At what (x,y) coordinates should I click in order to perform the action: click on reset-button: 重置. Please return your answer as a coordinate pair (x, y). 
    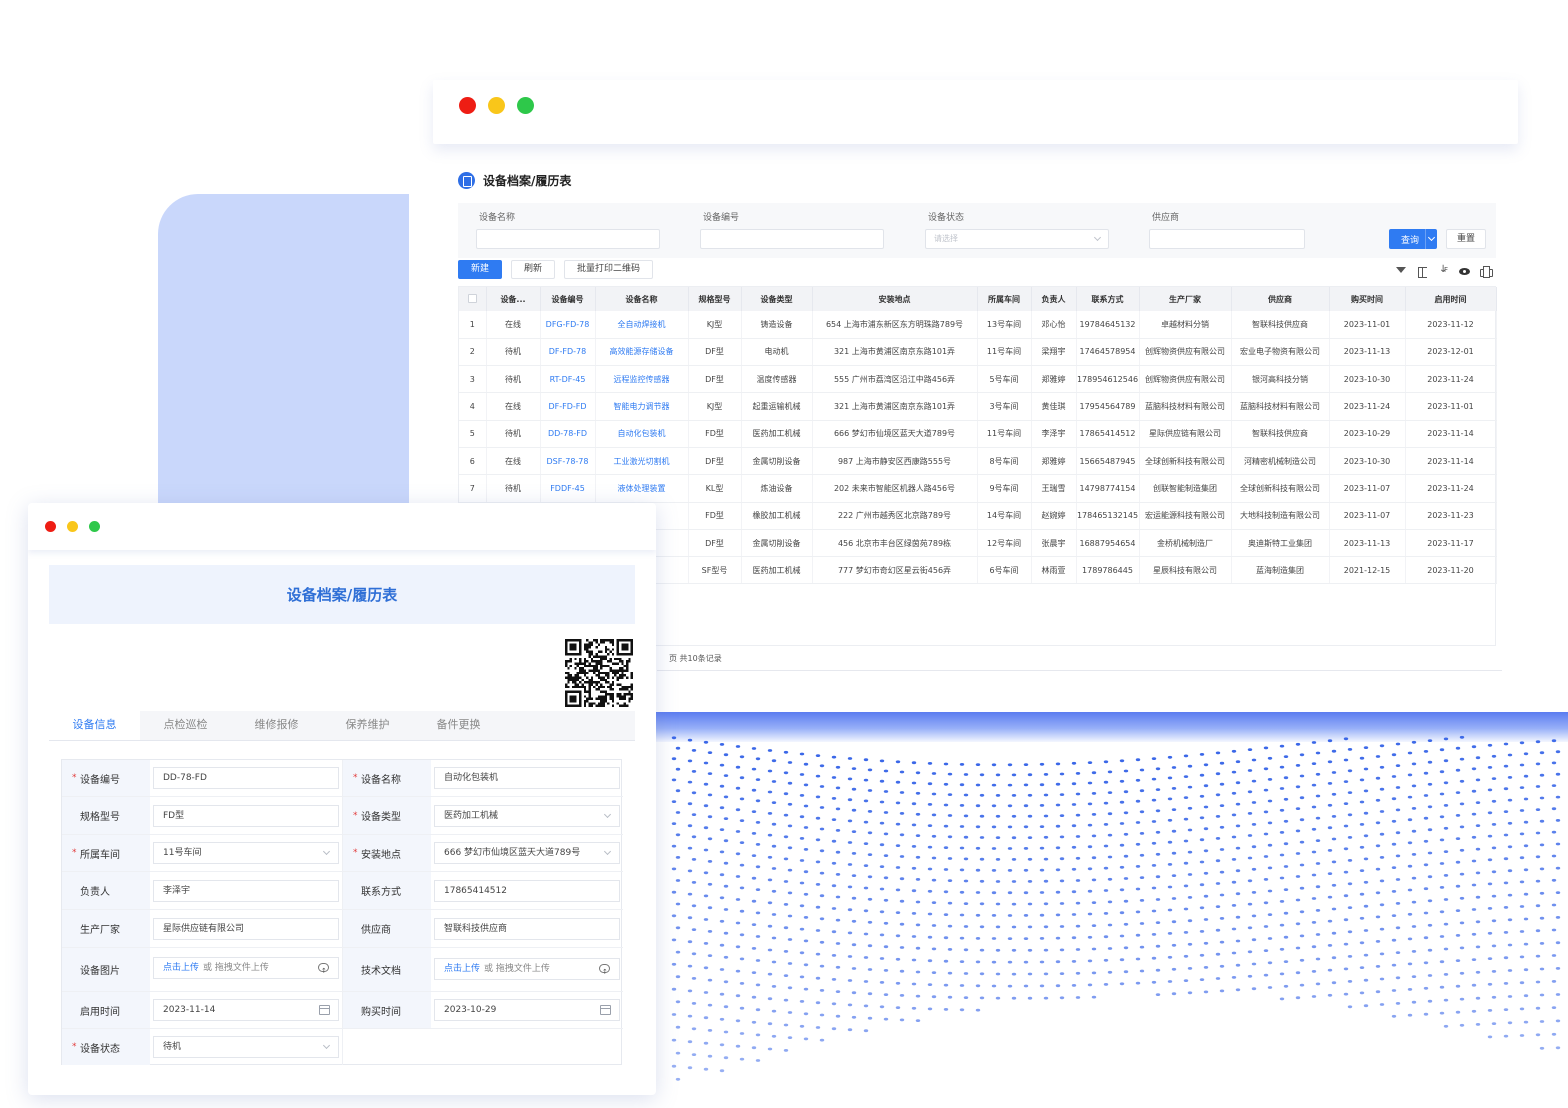
    Looking at the image, I should click on (1466, 239).